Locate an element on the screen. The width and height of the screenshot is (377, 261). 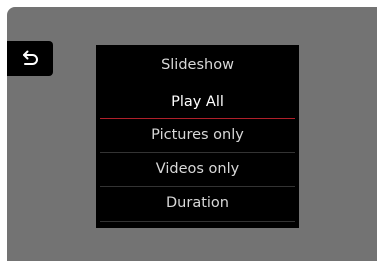
menu-item-pictures-only: Pictures only is located at coordinates (197, 135).